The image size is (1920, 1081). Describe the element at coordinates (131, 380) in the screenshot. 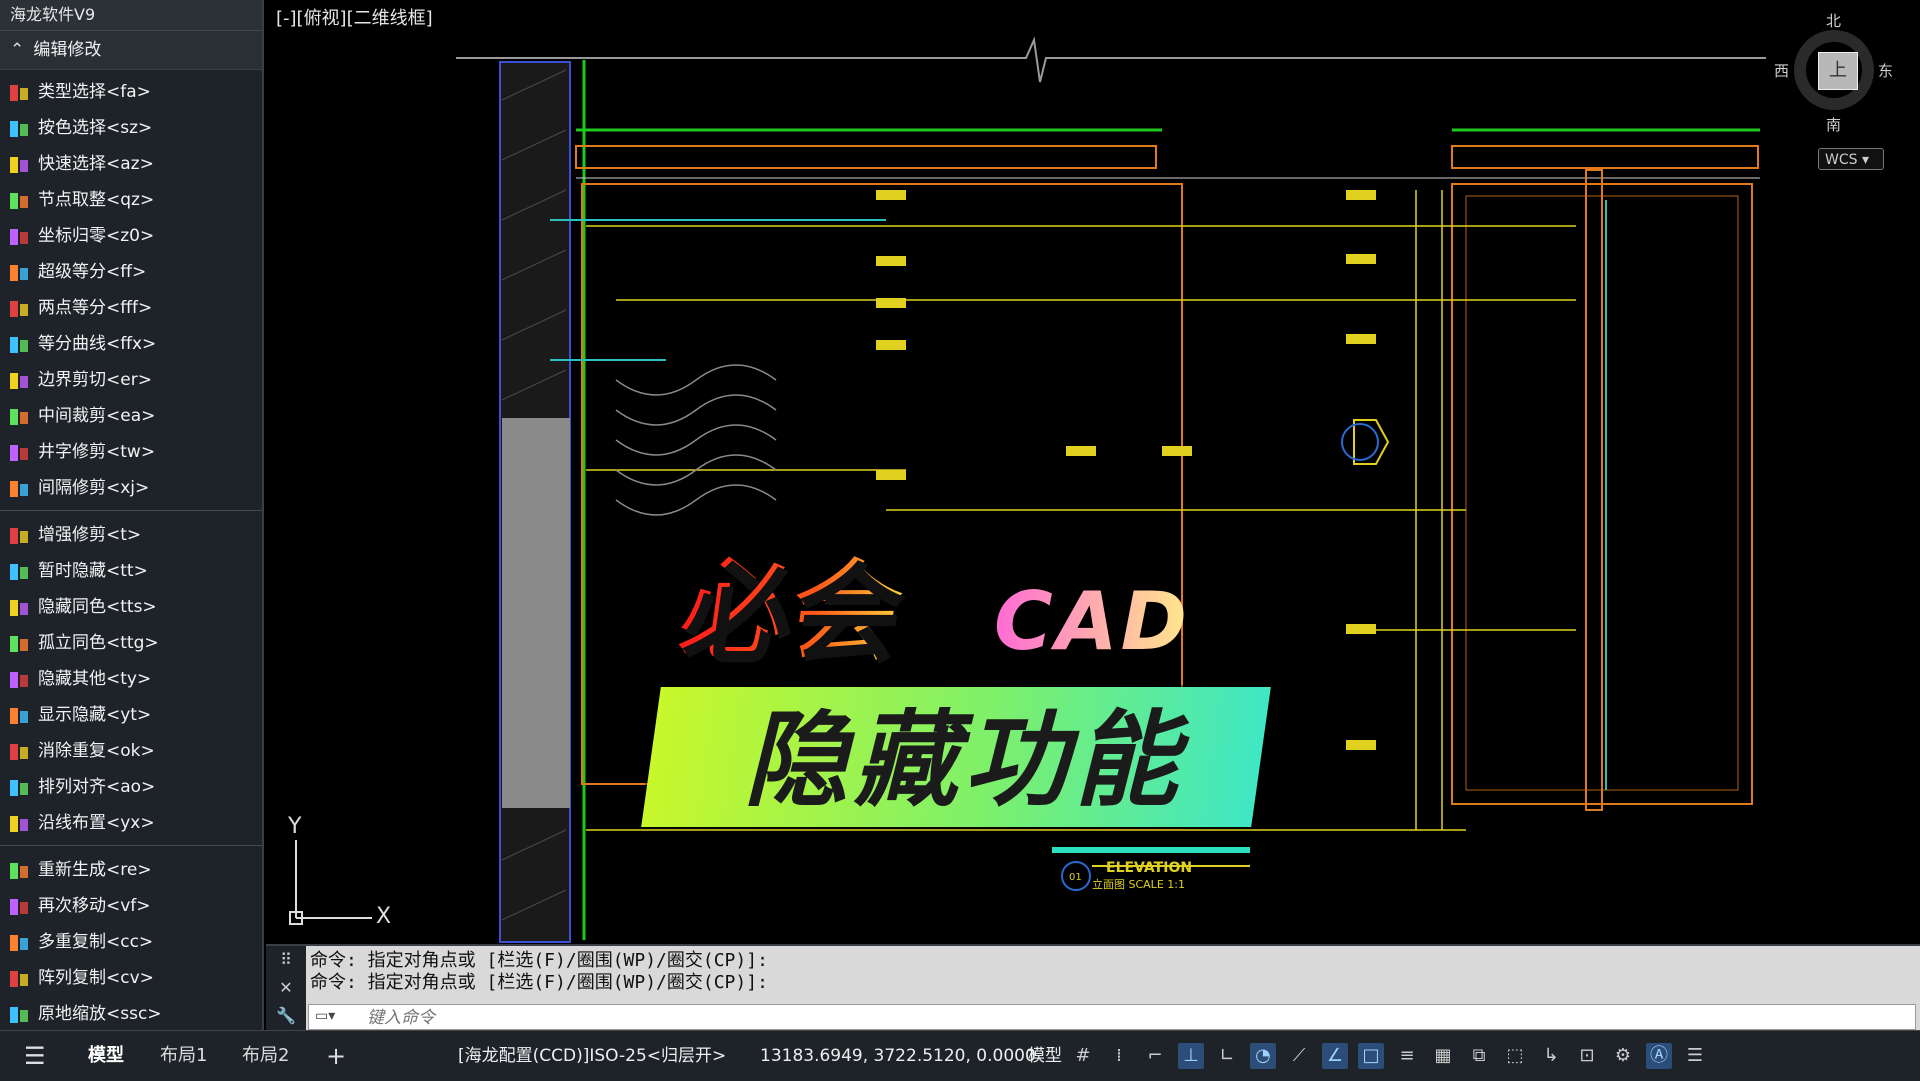

I see `sidebar-item: 边界剪切<er>` at that location.